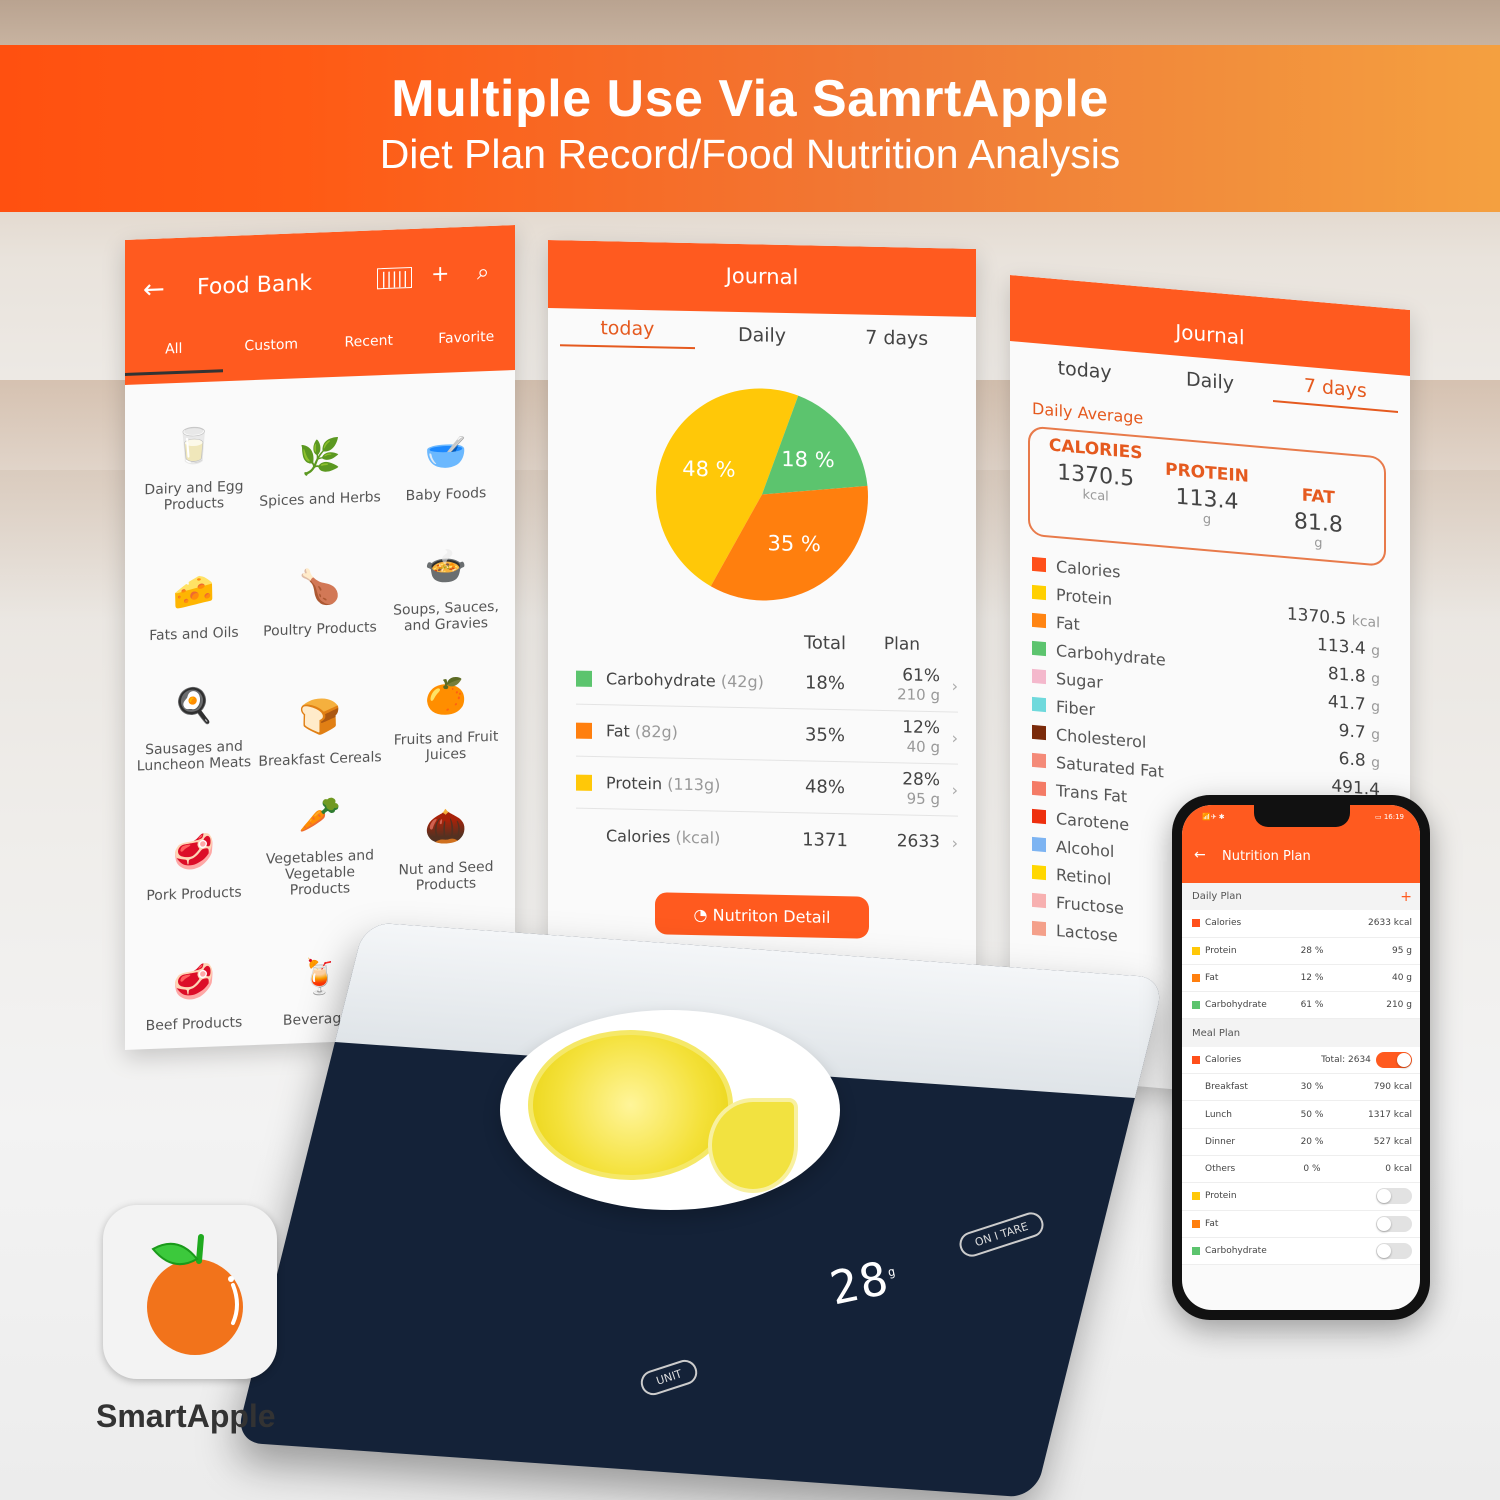 The height and width of the screenshot is (1500, 1500). Describe the element at coordinates (446, 696) in the screenshot. I see `orange-icon: 🍊` at that location.